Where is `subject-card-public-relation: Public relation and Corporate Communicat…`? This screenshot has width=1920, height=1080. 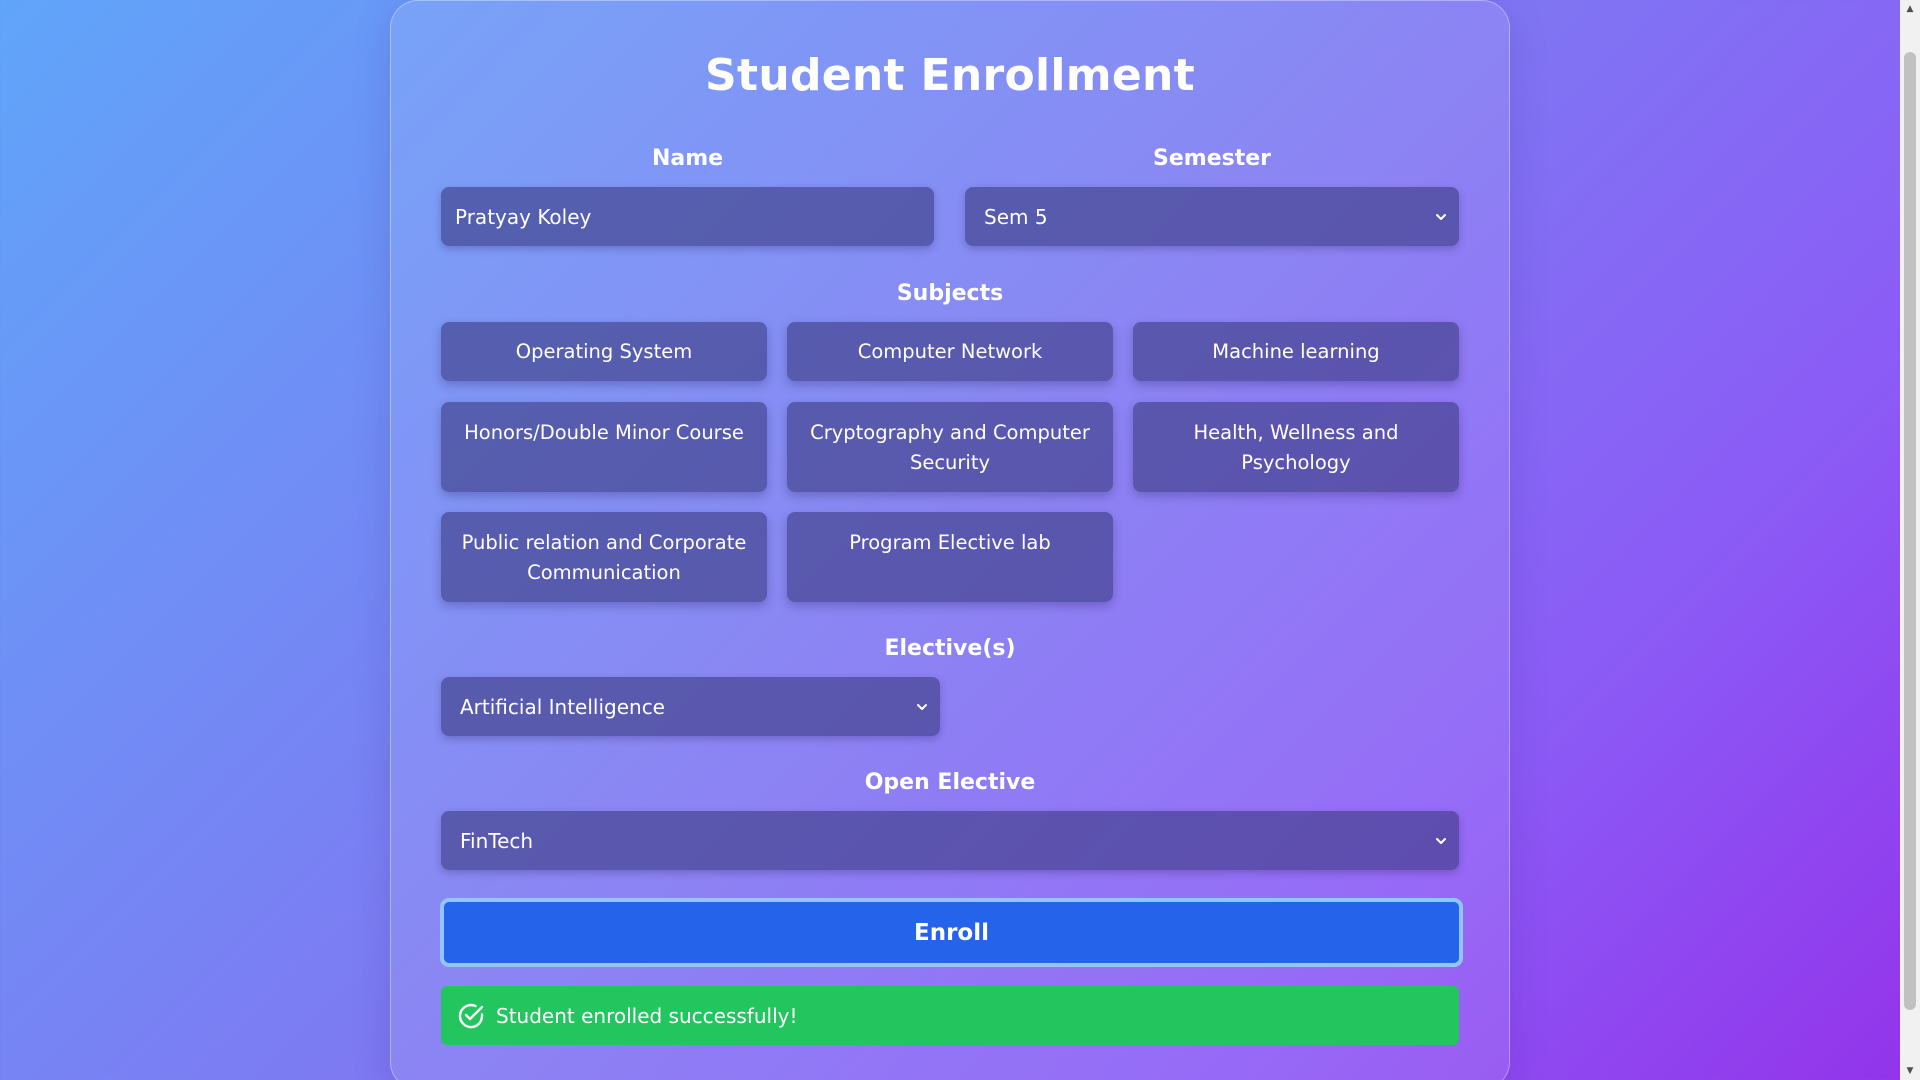 subject-card-public-relation: Public relation and Corporate Communicat… is located at coordinates (604, 557).